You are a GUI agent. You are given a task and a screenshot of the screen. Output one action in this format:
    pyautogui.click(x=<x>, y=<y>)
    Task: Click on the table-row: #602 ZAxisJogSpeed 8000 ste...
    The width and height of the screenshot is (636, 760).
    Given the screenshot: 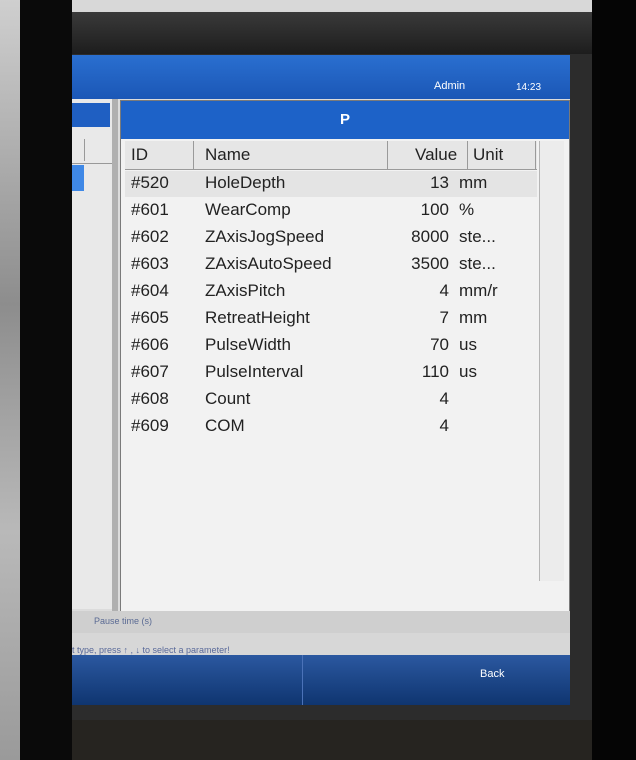 What is the action you would take?
    pyautogui.click(x=331, y=238)
    